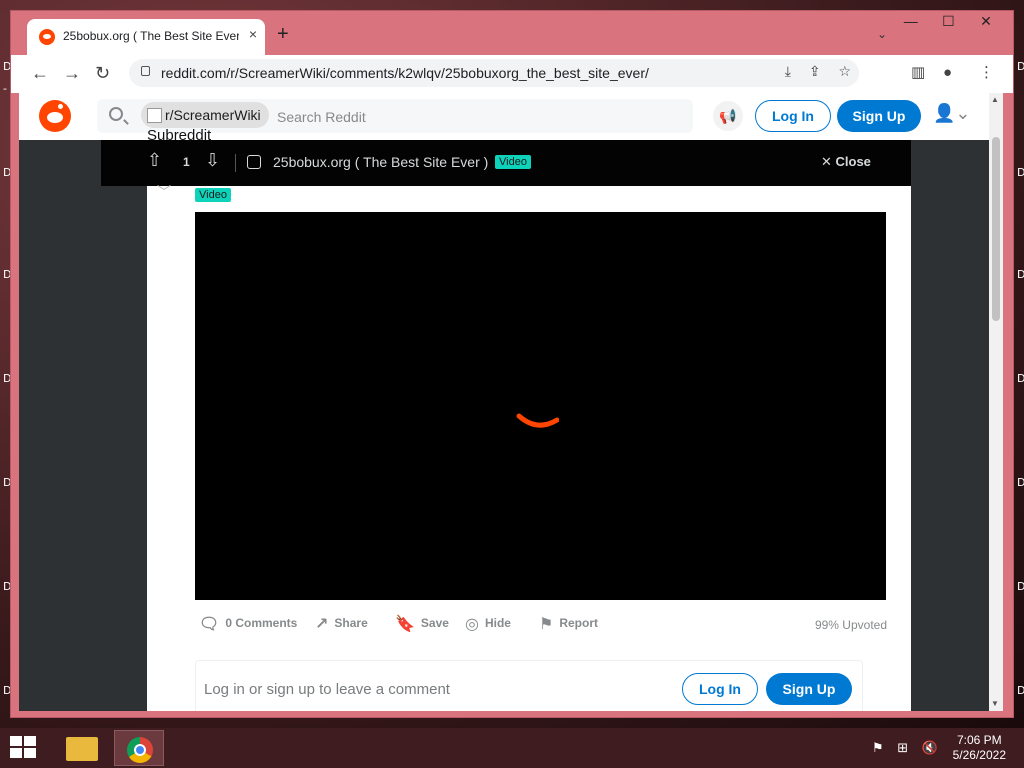  Describe the element at coordinates (164, 192) in the screenshot. I see `chevron-down-icon: ﹀` at that location.